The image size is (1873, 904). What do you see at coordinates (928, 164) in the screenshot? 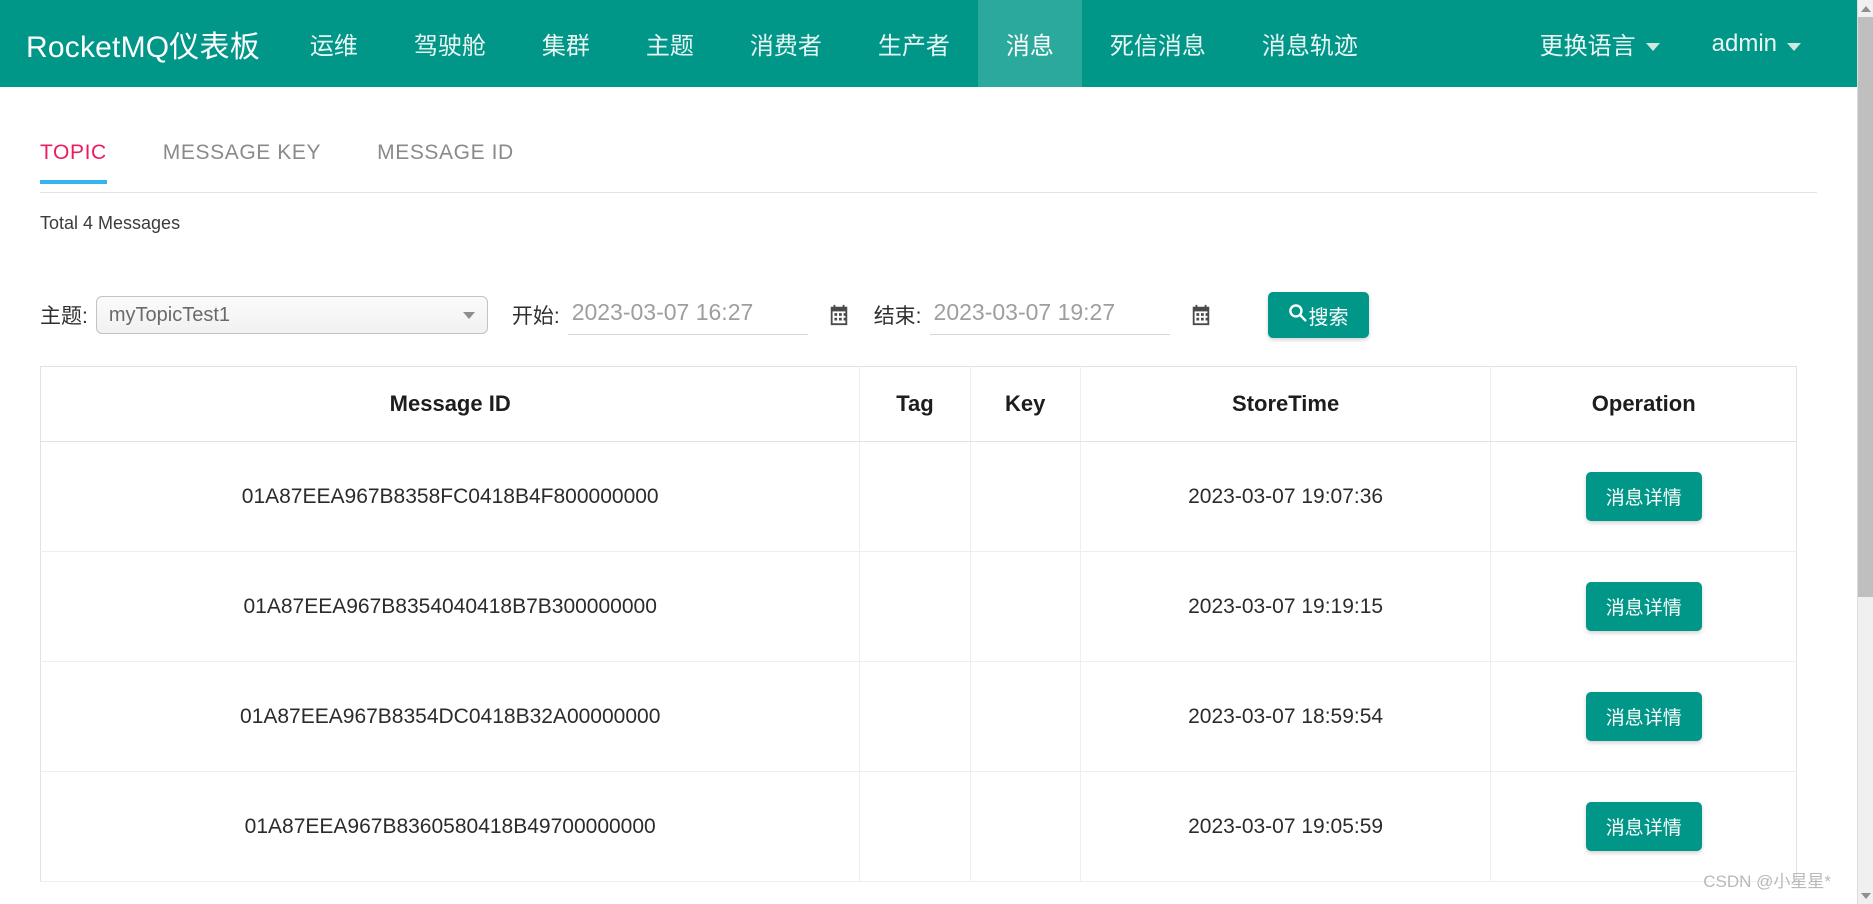
I see `search-mode-tabs: TOPIC MESSAGE KEY MESSAGE ID` at bounding box center [928, 164].